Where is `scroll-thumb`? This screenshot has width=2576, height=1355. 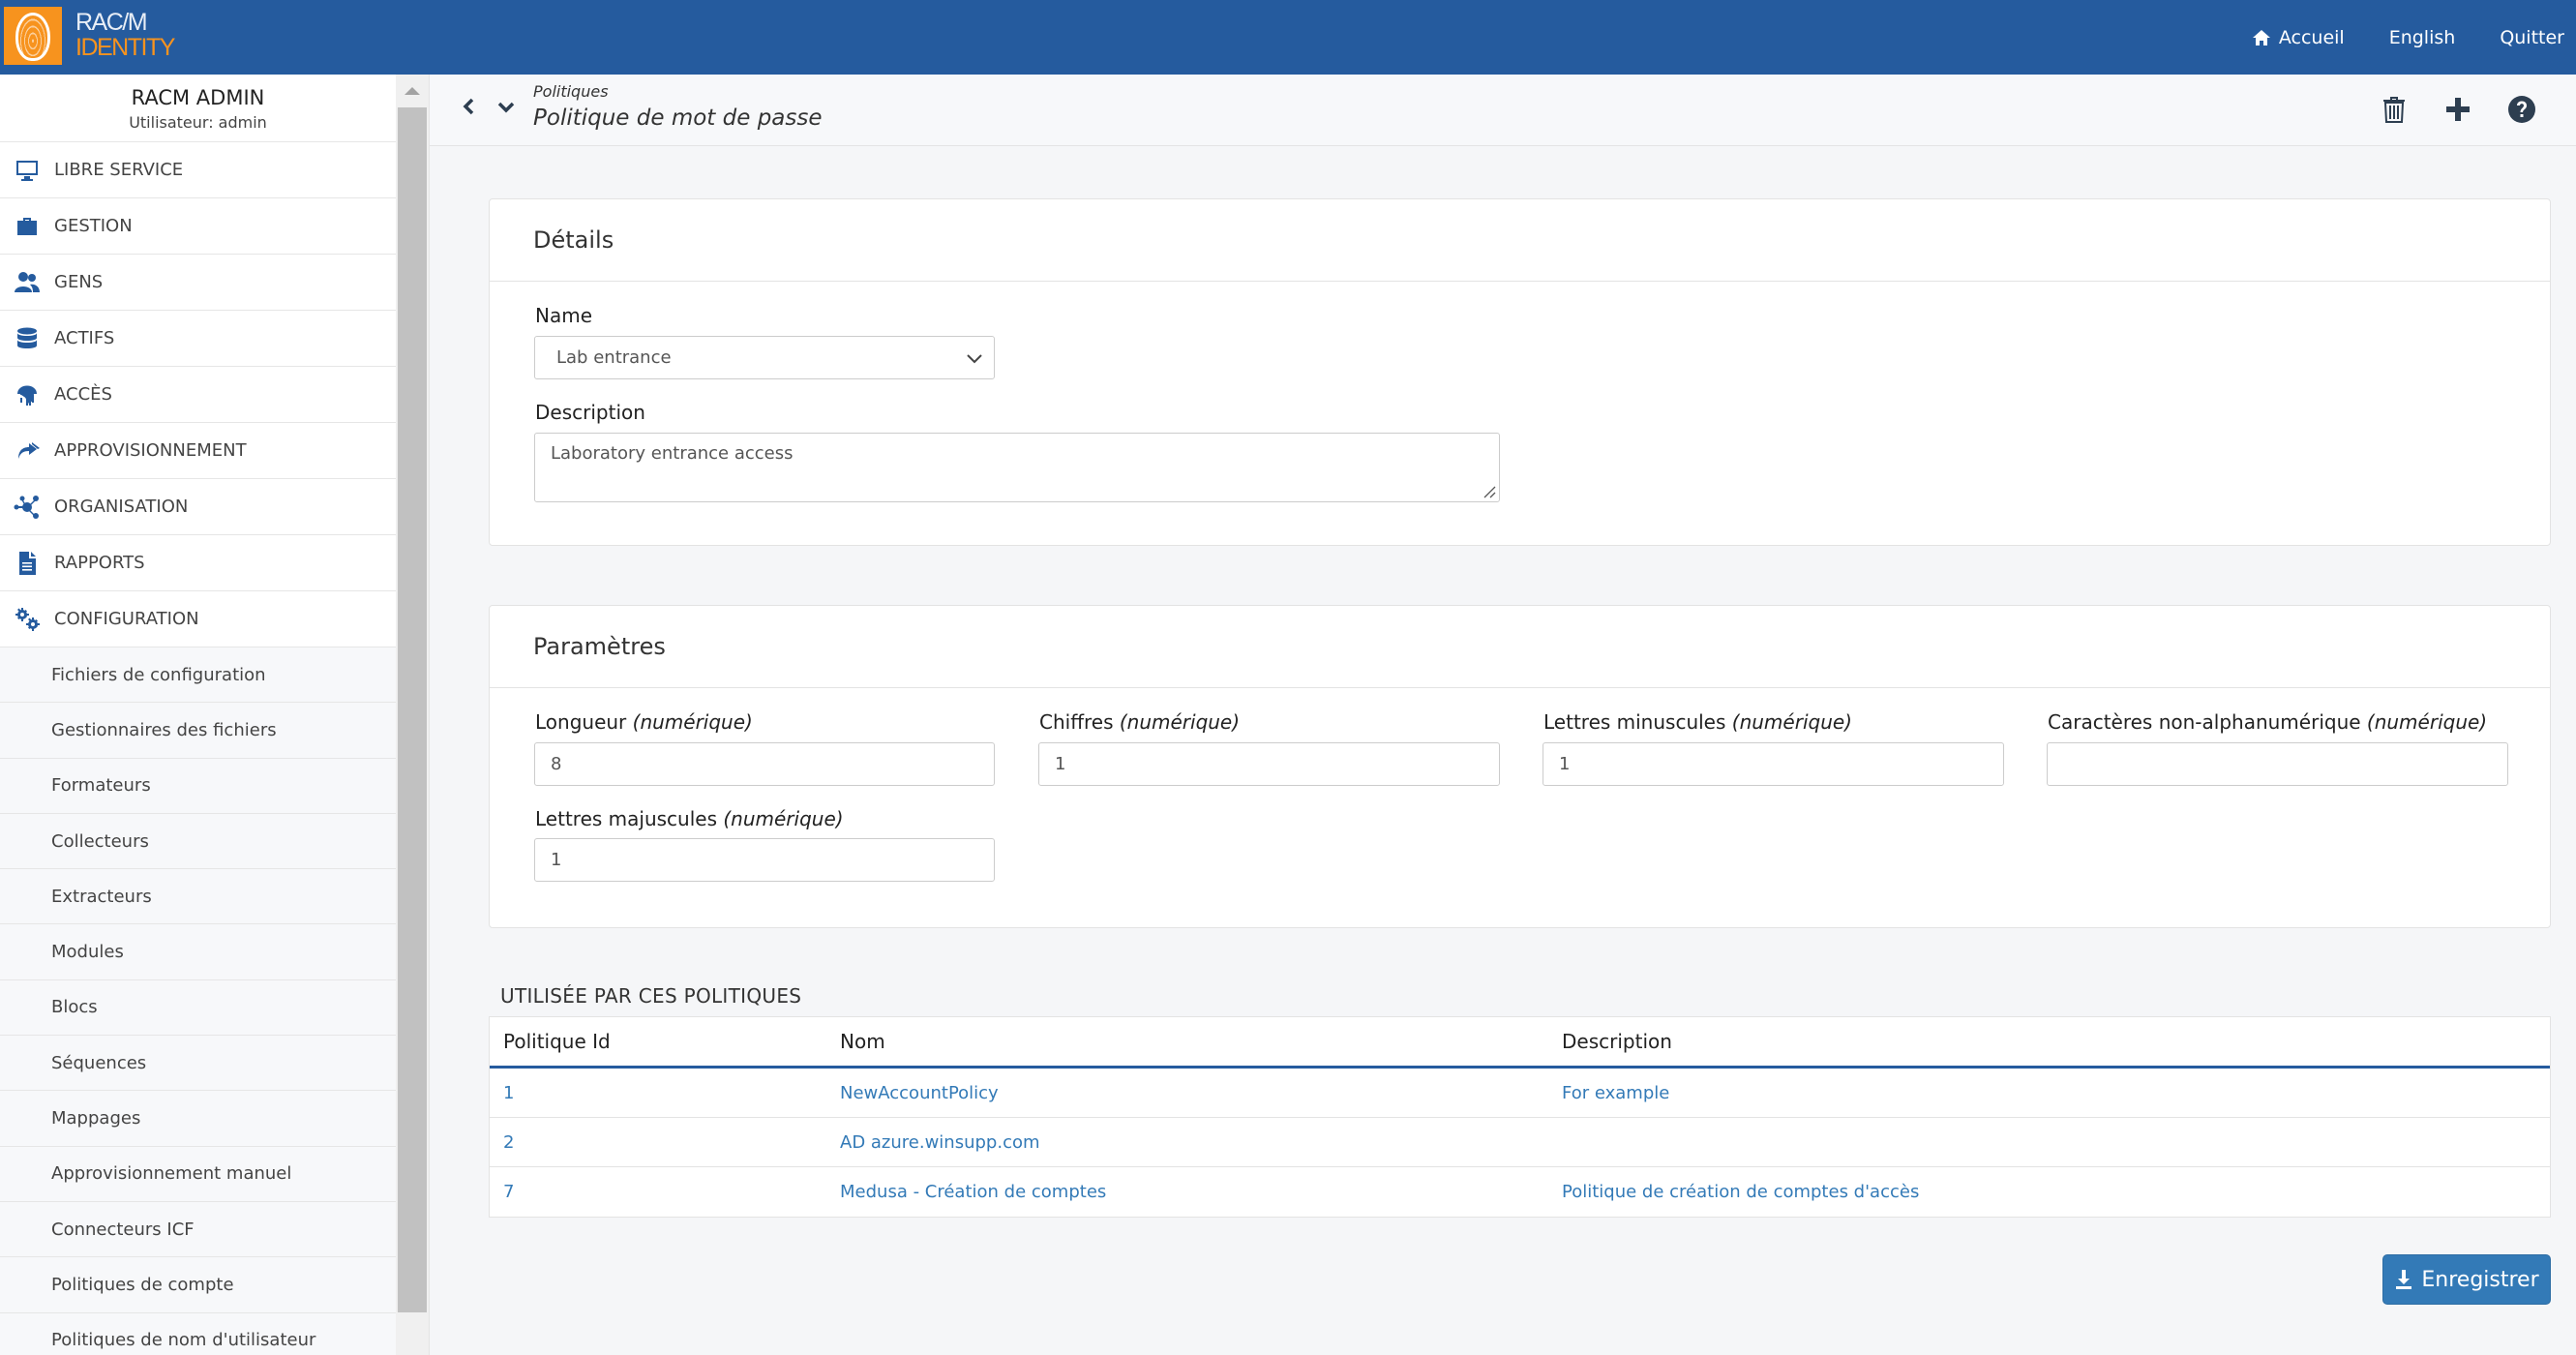
scroll-thumb is located at coordinates (412, 709).